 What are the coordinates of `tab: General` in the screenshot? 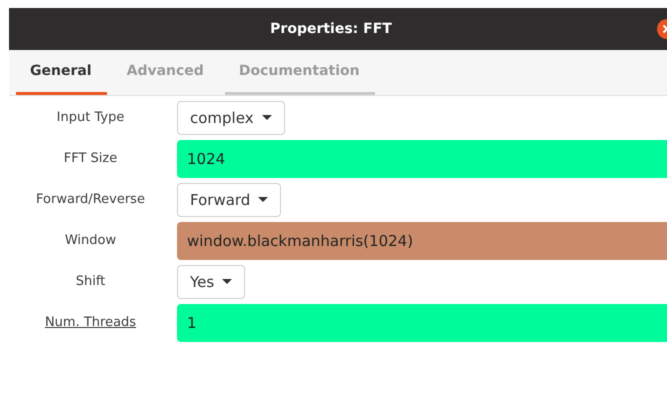 It's located at (61, 72).